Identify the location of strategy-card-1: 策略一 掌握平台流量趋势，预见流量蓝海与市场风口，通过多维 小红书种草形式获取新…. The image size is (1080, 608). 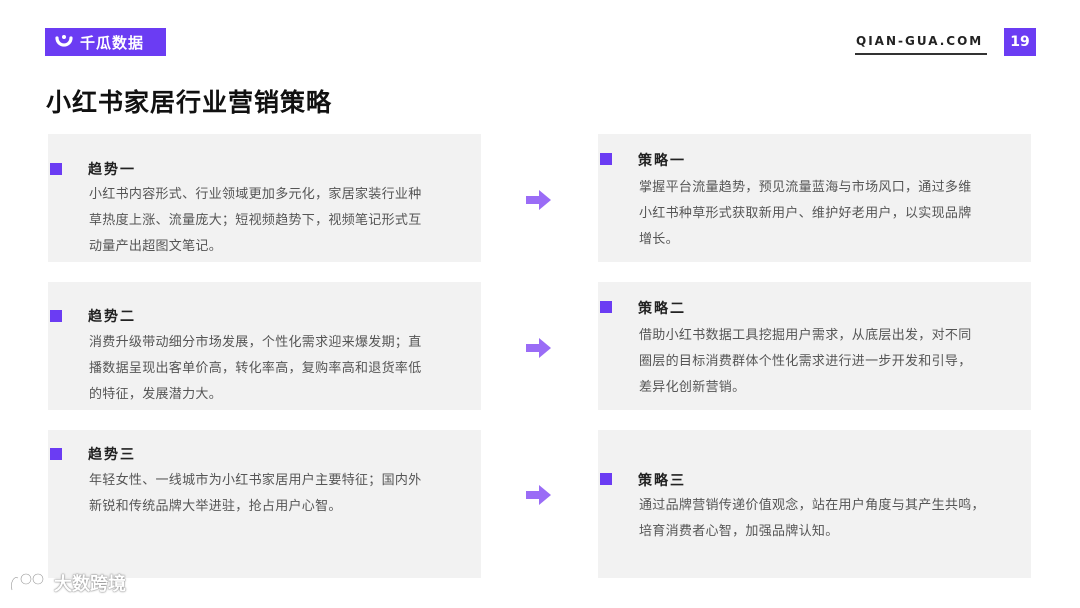
(814, 198).